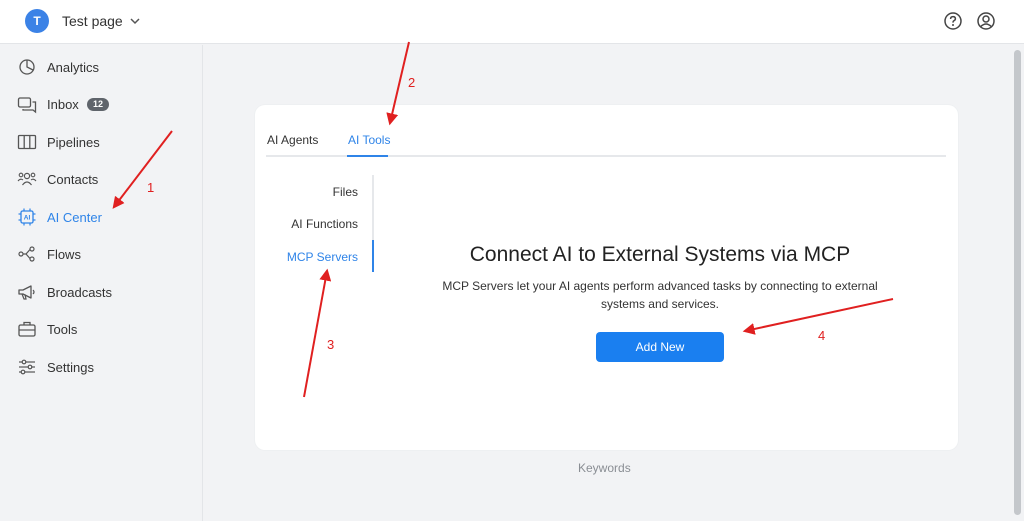 This screenshot has height=521, width=1024. I want to click on sidebar-item-label: Analytics, so click(73, 67).